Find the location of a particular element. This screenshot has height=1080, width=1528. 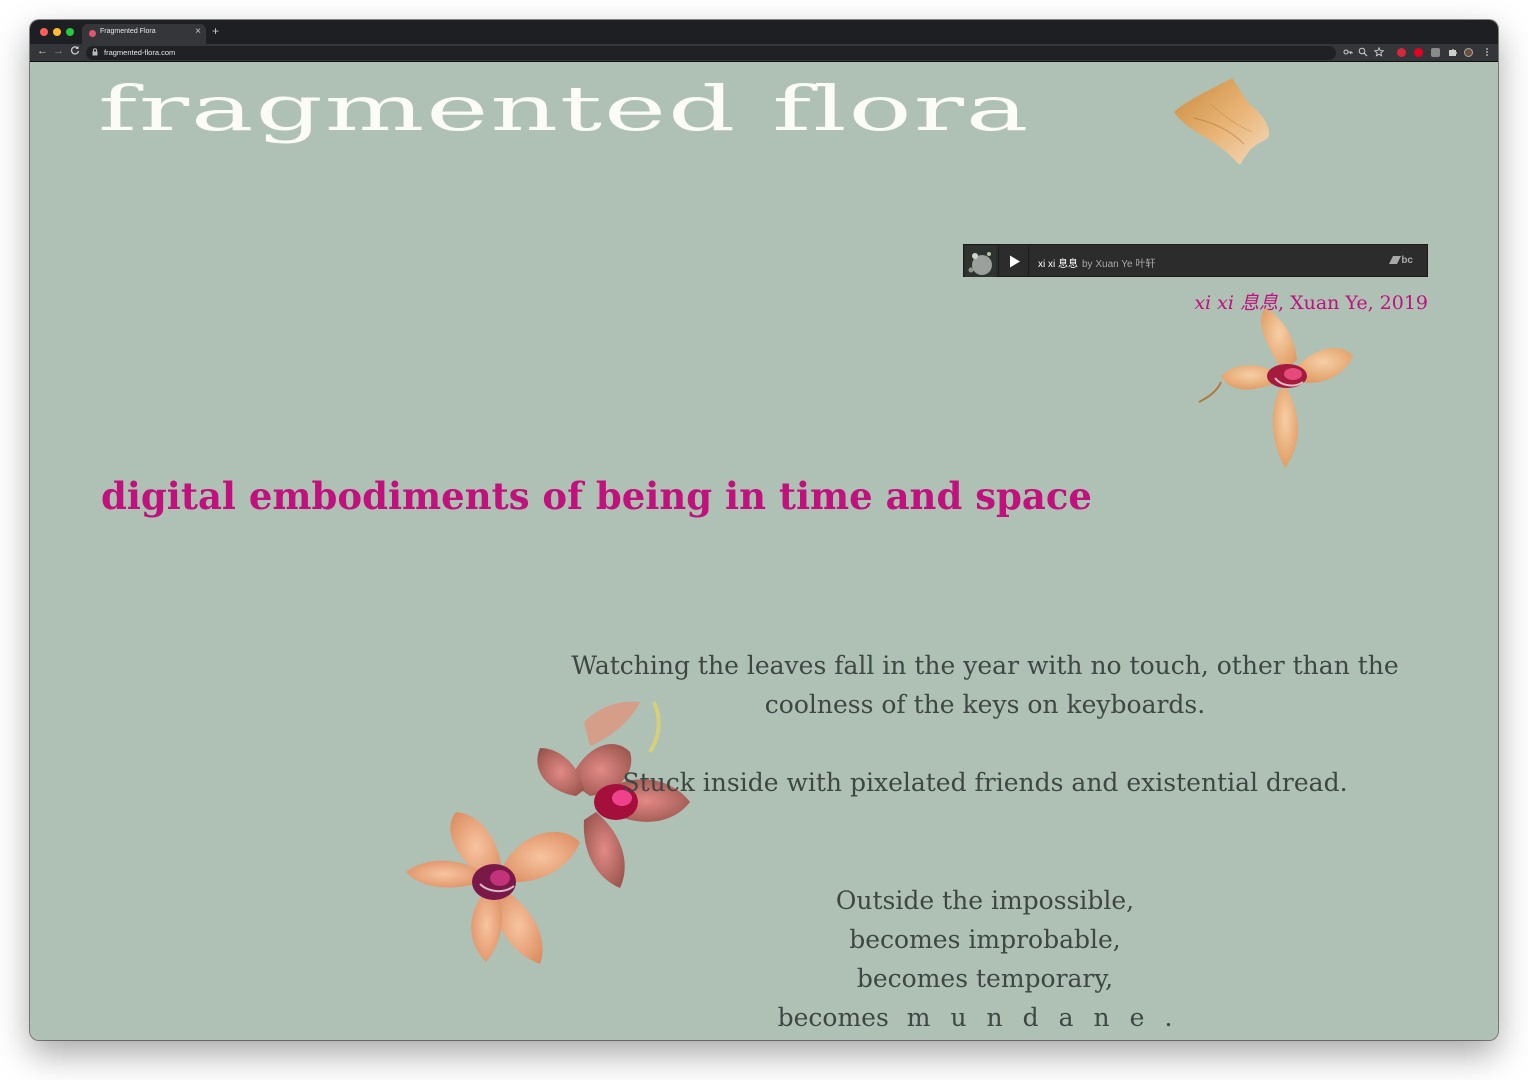

poem-line: Outside the impossible, is located at coordinates (985, 900).